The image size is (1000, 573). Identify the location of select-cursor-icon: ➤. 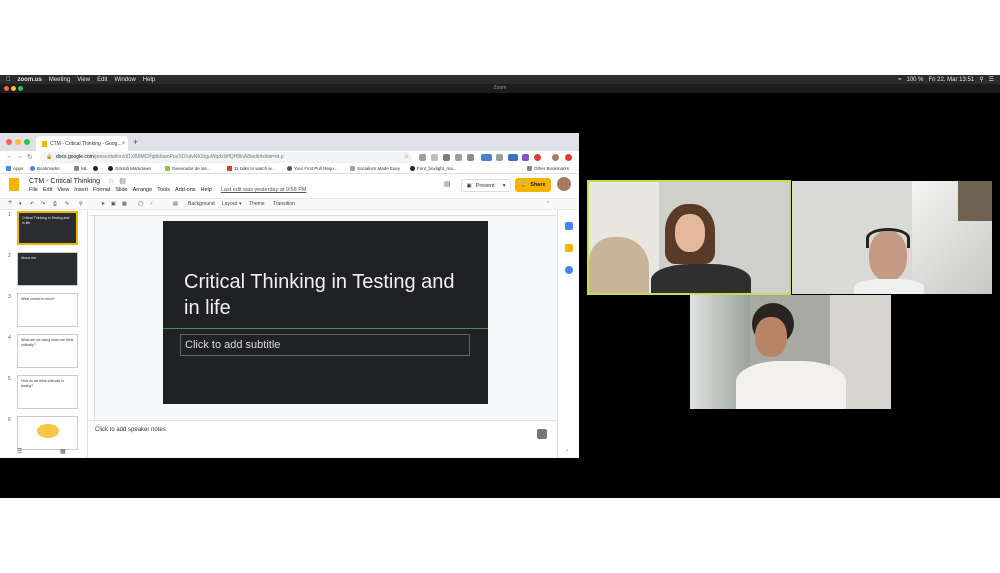
(103, 204).